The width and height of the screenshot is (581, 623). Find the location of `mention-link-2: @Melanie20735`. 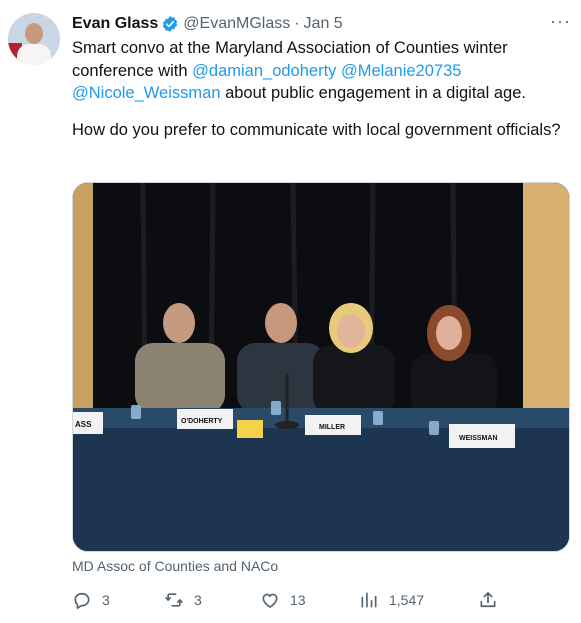

mention-link-2: @Melanie20735 is located at coordinates (401, 71).